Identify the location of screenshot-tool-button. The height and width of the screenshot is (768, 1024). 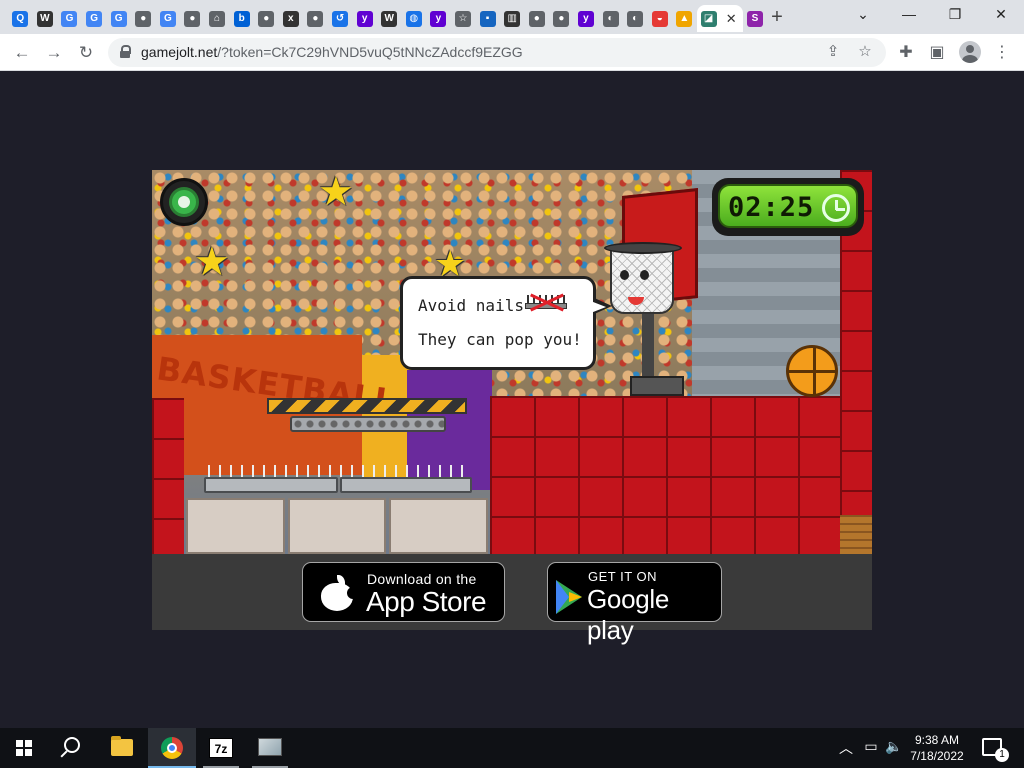
(270, 748).